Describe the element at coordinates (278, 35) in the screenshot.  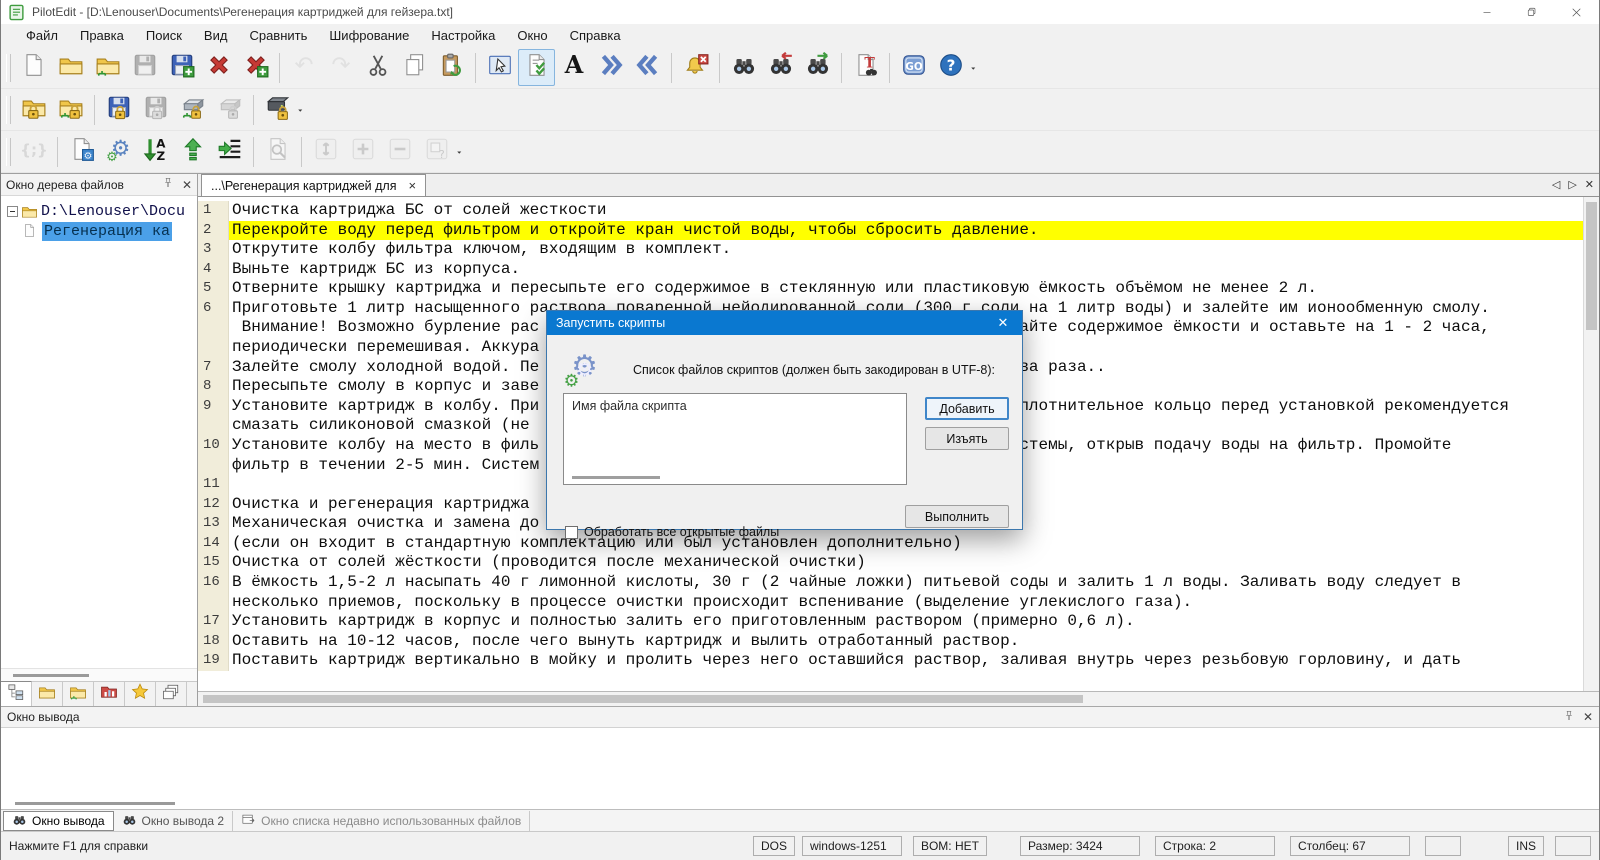
I see `menu-item-сравнить: Сравнить` at that location.